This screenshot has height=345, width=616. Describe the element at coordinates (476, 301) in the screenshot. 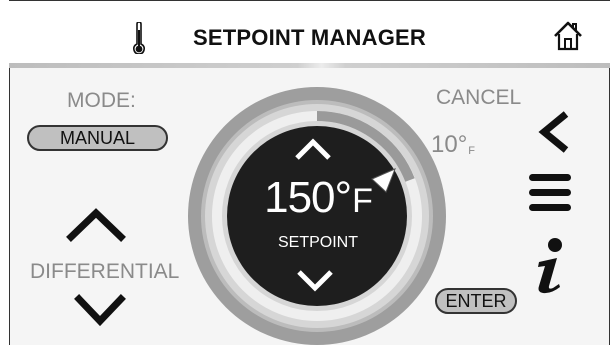

I see `enter-button: ENTER` at that location.